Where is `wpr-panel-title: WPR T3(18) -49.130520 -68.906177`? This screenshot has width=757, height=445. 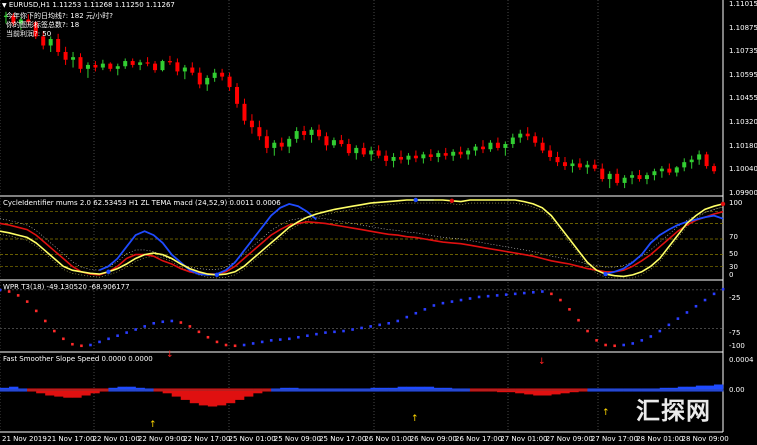 wpr-panel-title: WPR T3(18) -49.130520 -68.906177 is located at coordinates (66, 287).